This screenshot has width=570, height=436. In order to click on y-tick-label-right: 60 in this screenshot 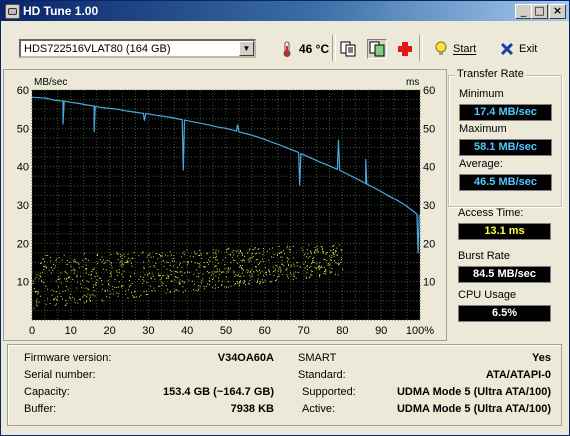, I will do `click(429, 91)`.